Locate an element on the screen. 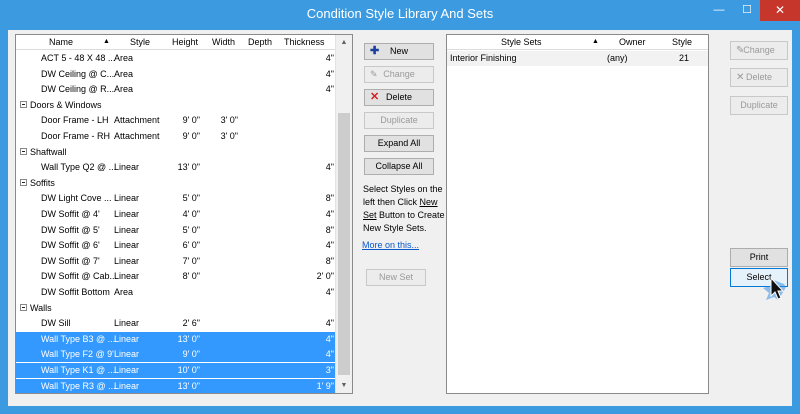 This screenshot has width=800, height=414. table-row: DW Soffit @ 6' Linear 6' 0" 4" is located at coordinates (176, 245).